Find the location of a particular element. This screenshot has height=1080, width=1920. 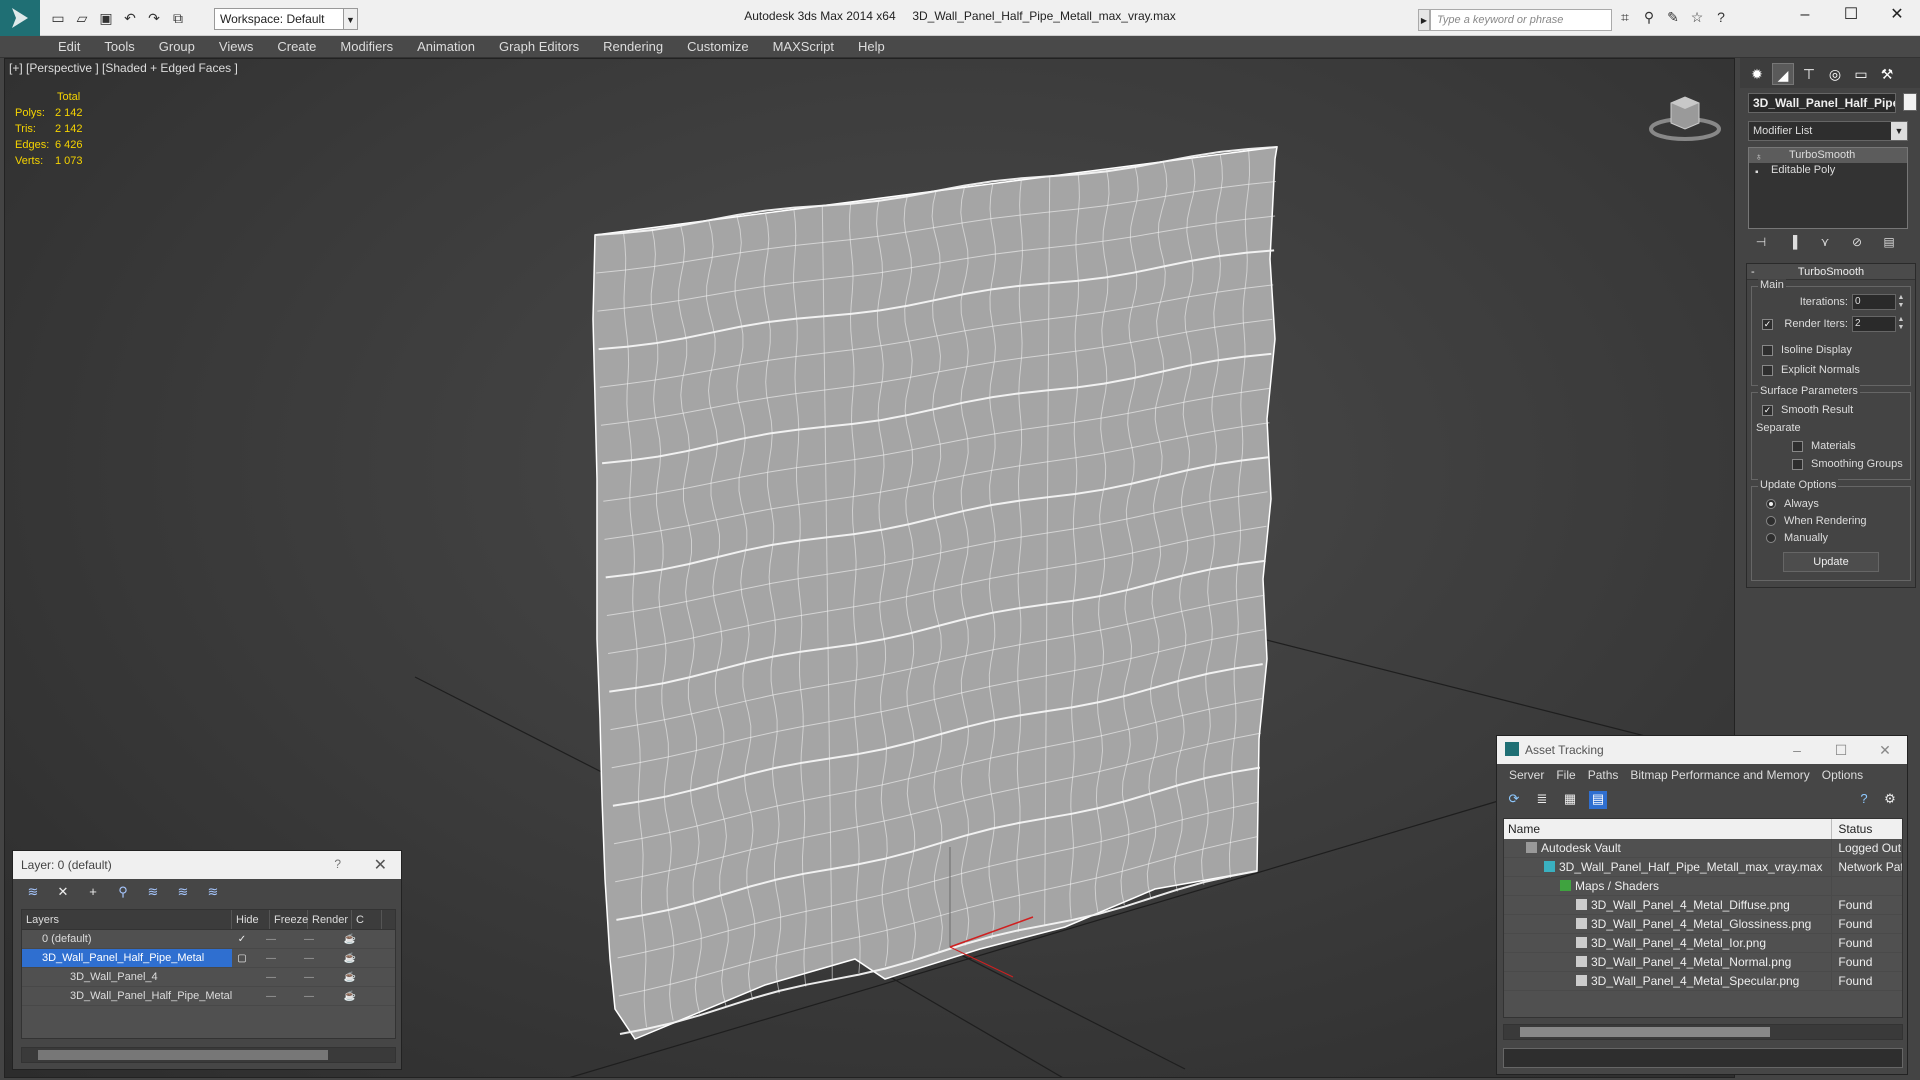

asset-row: Autodesk Vault Logged Out is located at coordinates (1703, 848).